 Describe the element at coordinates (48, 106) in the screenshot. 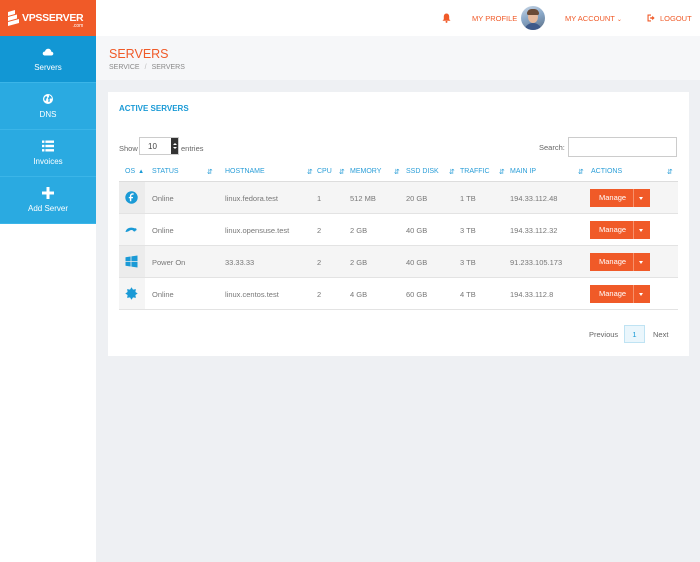

I see `sidebar-item-dns: DNS` at that location.